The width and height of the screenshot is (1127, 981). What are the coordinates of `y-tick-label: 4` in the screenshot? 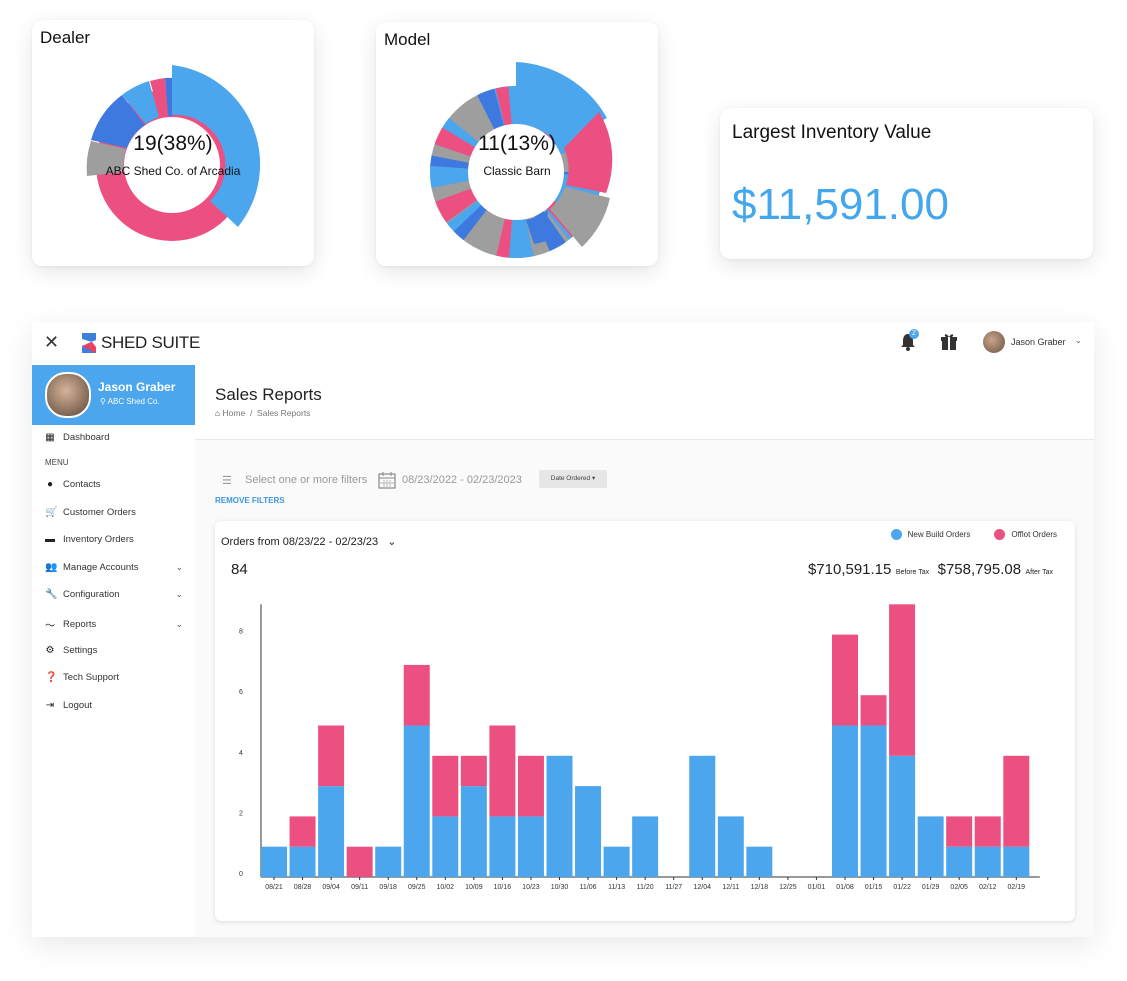 It's located at (241, 753).